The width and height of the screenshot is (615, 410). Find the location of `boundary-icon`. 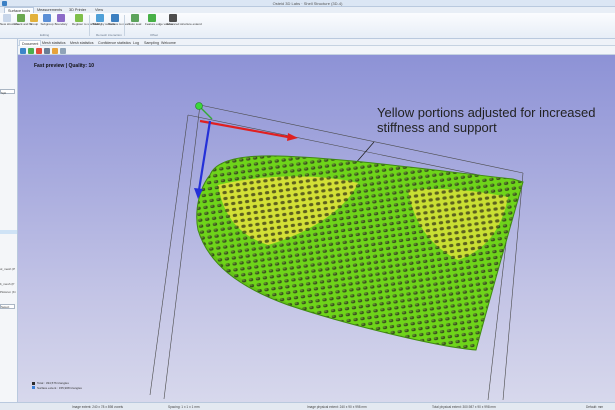

boundary-icon is located at coordinates (61, 18).